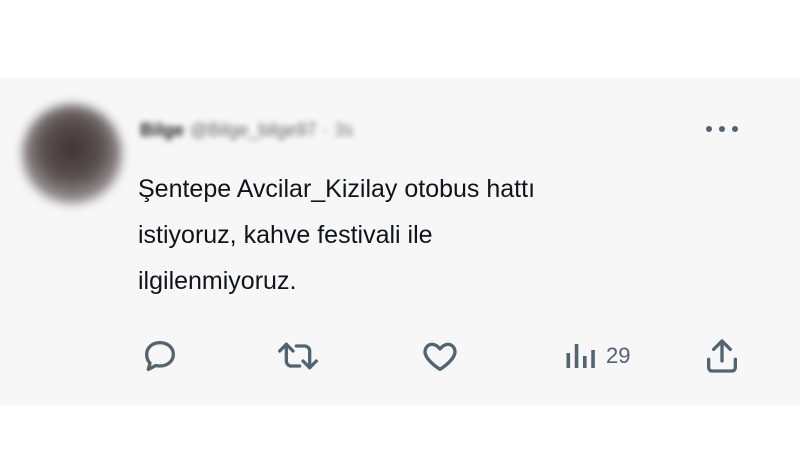 The image size is (800, 450). What do you see at coordinates (580, 356) in the screenshot?
I see `views-icon` at bounding box center [580, 356].